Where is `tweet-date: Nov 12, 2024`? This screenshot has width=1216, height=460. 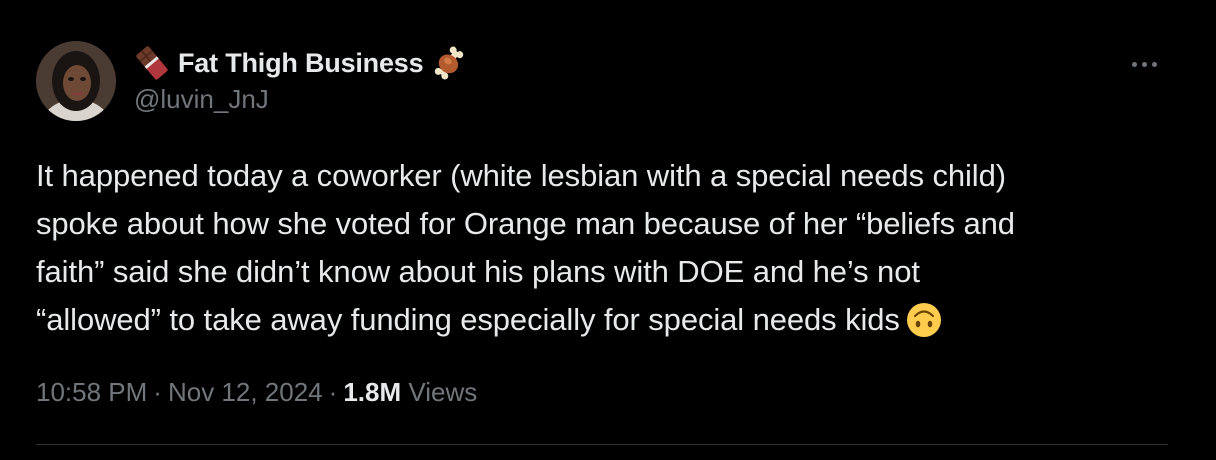
tweet-date: Nov 12, 2024 is located at coordinates (245, 392).